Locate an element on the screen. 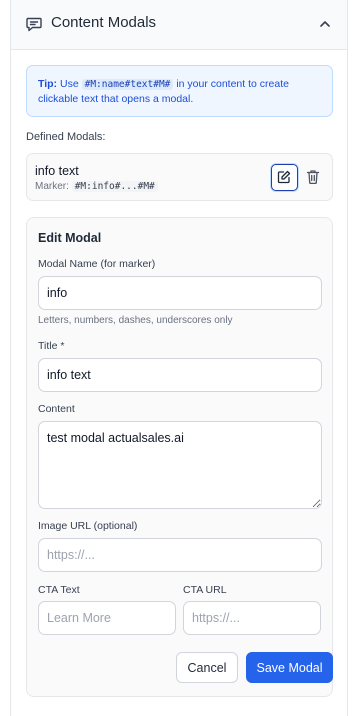  modal-name-input is located at coordinates (180, 293).